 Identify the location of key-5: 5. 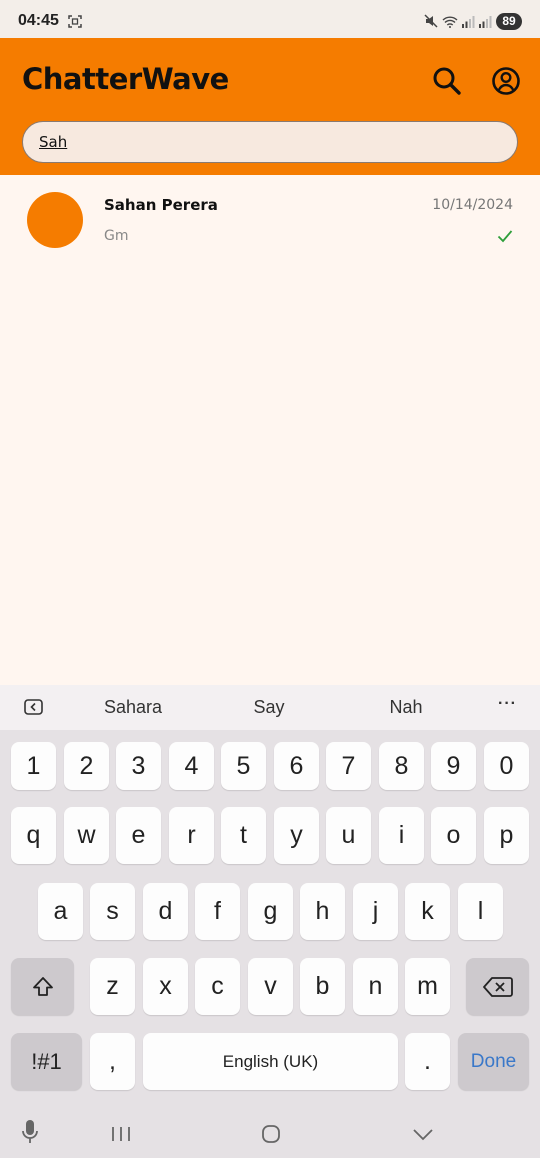
(243, 766).